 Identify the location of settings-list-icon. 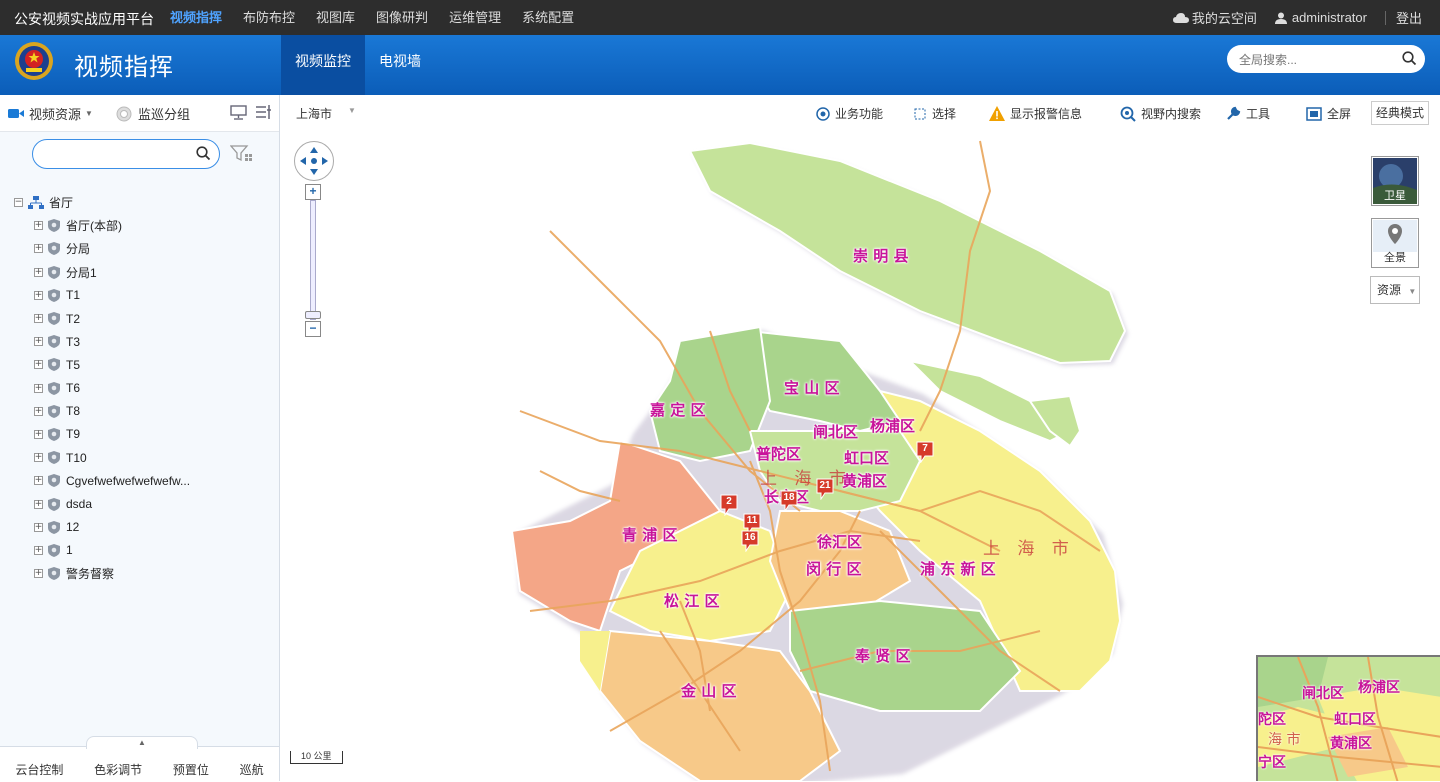
(263, 112).